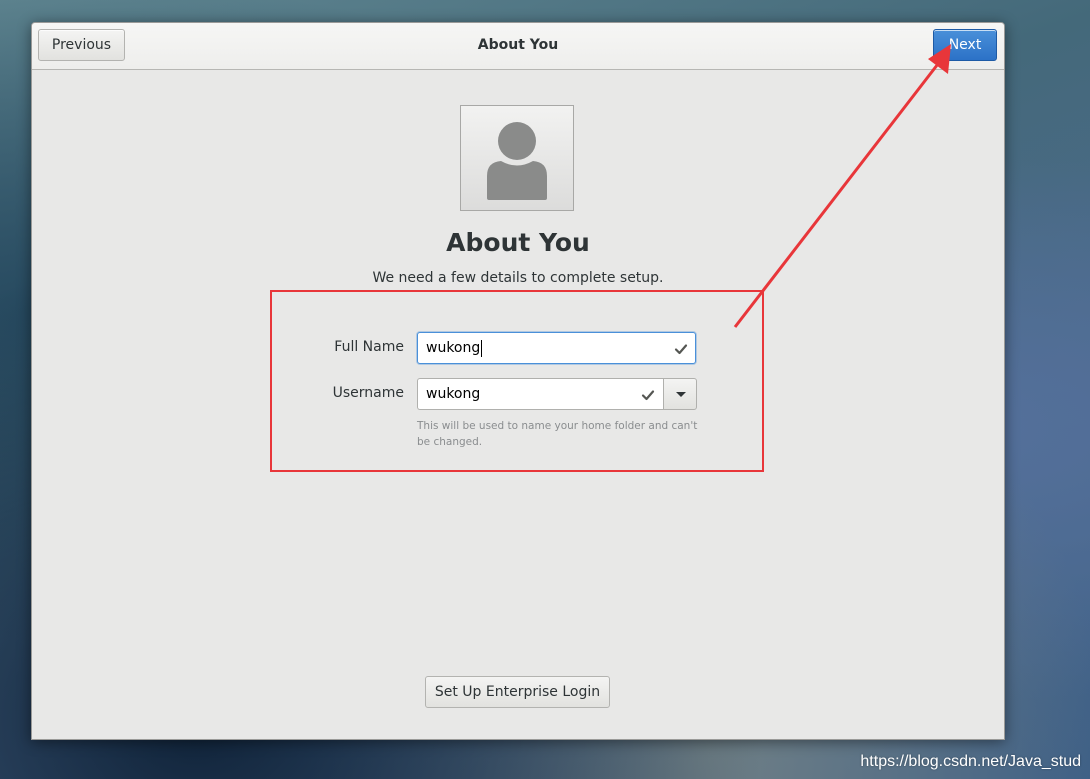  Describe the element at coordinates (517, 381) in the screenshot. I see `annotation-highlight-box` at that location.